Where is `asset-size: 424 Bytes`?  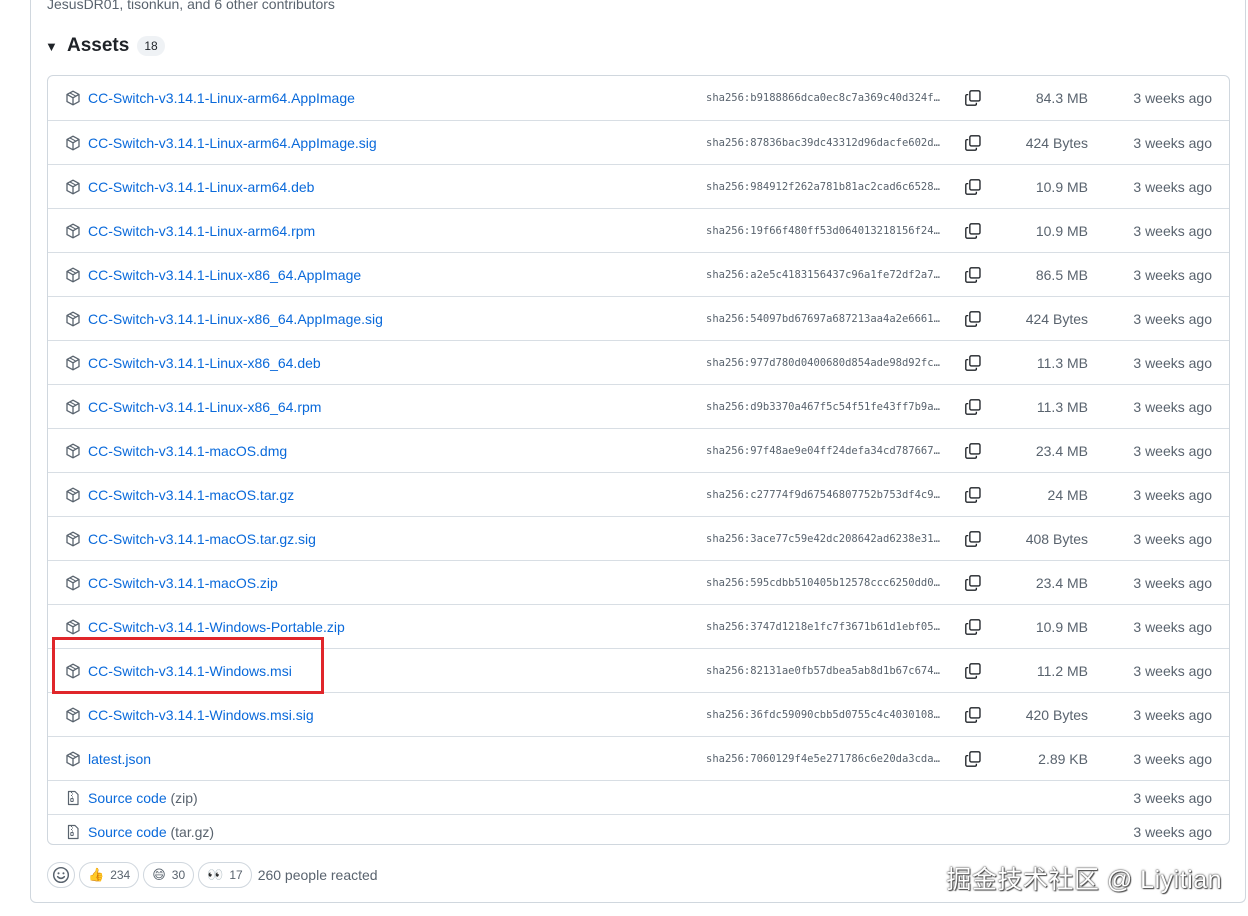
asset-size: 424 Bytes is located at coordinates (1056, 318).